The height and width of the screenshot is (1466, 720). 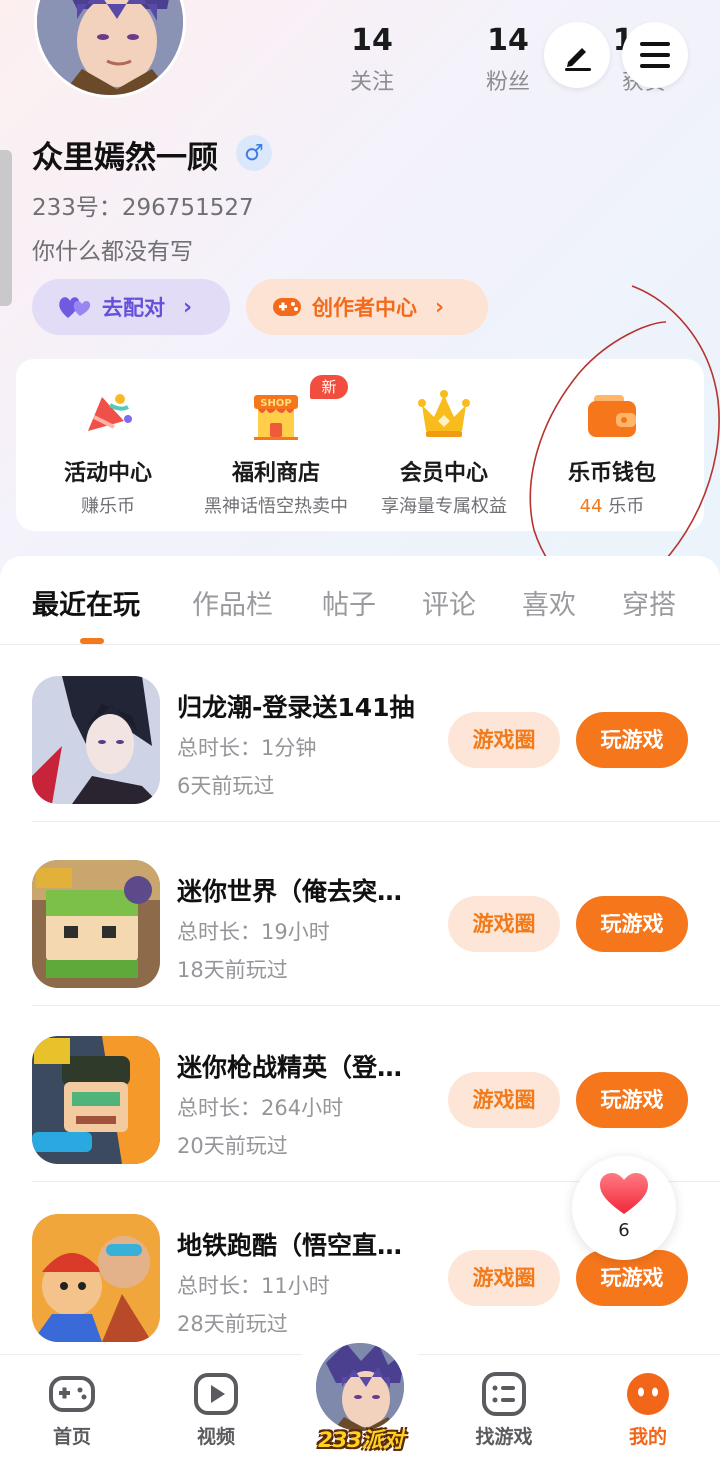 What do you see at coordinates (371, 82) in the screenshot?
I see `stat-following-label: 关注` at bounding box center [371, 82].